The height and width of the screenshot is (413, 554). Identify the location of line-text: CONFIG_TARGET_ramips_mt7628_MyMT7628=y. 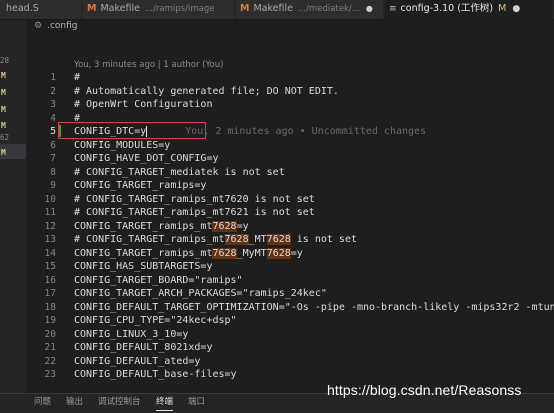
(188, 254).